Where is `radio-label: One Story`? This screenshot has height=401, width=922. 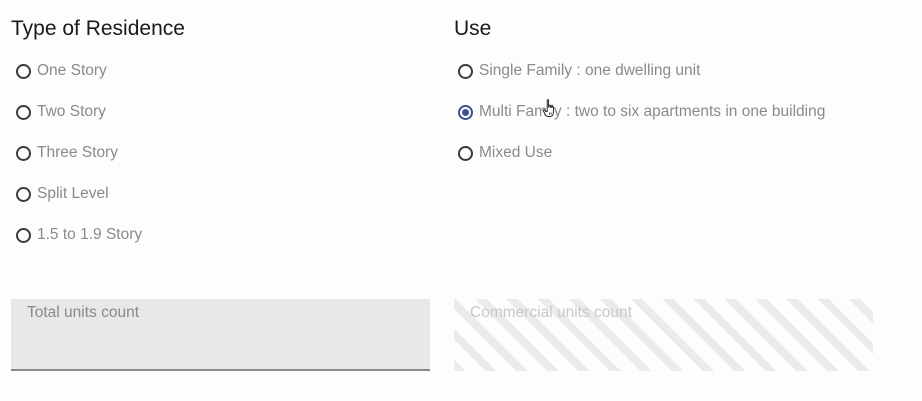
radio-label: One Story is located at coordinates (72, 70).